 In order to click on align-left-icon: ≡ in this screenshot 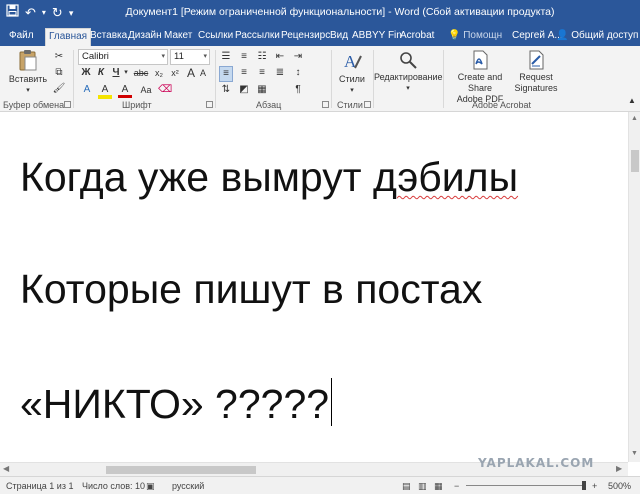, I will do `click(226, 74)`.